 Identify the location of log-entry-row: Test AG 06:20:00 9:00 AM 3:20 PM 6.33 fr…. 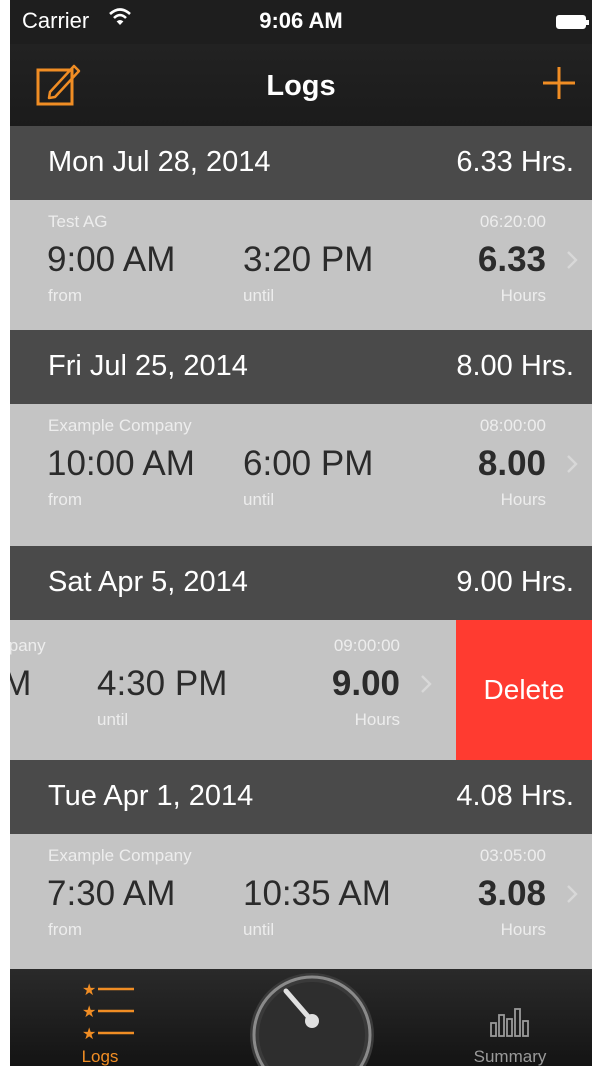
(301, 265).